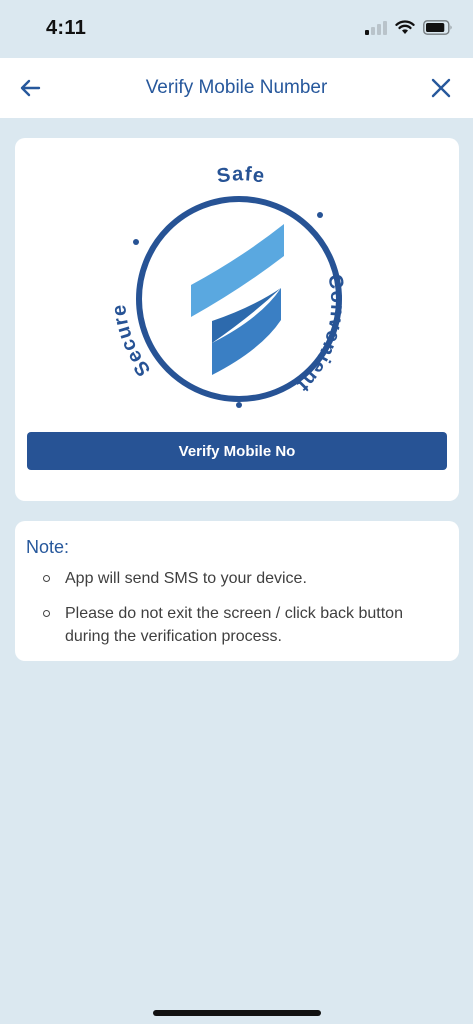  What do you see at coordinates (376, 27) in the screenshot?
I see `signal-icon` at bounding box center [376, 27].